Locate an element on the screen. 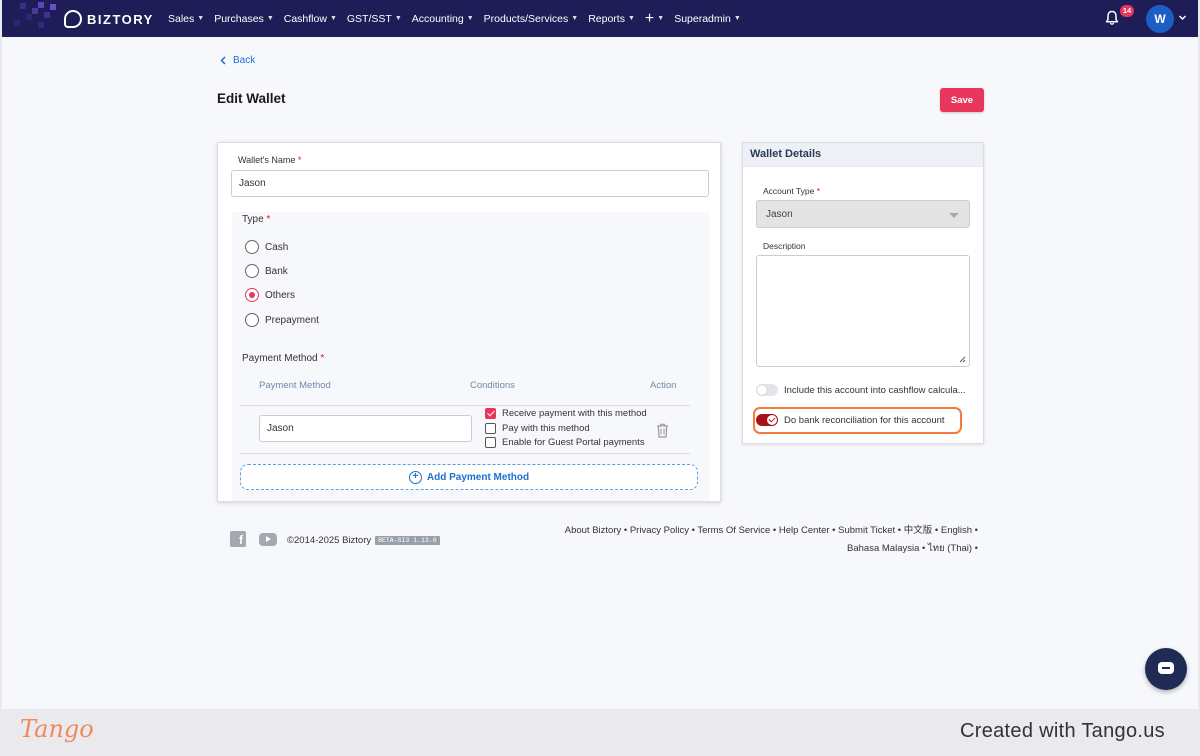 The width and height of the screenshot is (1200, 756). toggle-switch-off is located at coordinates (767, 390).